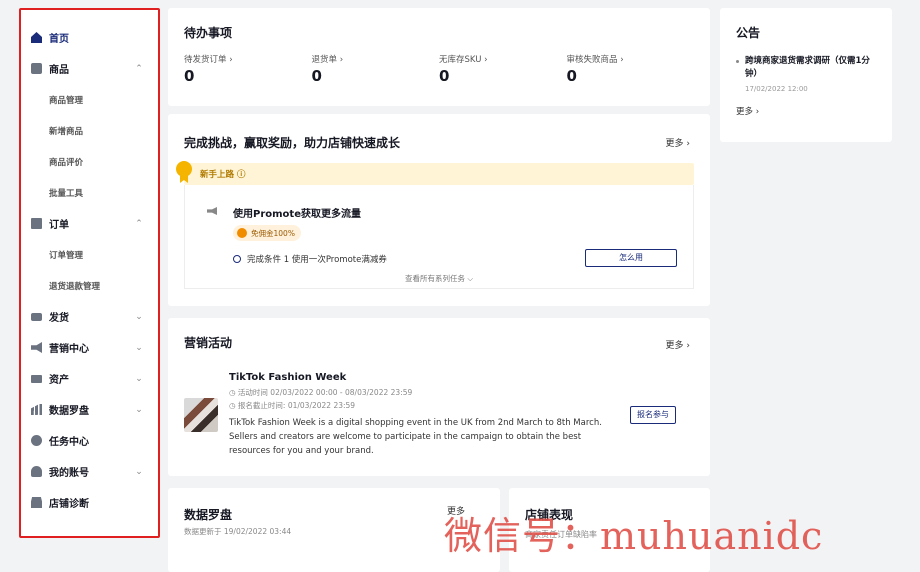  Describe the element at coordinates (208, 515) in the screenshot. I see `data-compass-title: 数据罗盘` at that location.